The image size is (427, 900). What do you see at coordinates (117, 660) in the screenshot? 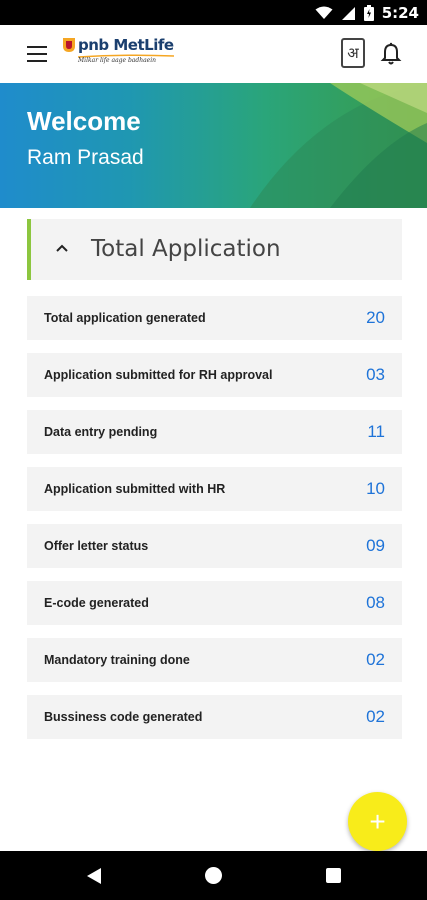
I see `row-label: Mandatory training done` at bounding box center [117, 660].